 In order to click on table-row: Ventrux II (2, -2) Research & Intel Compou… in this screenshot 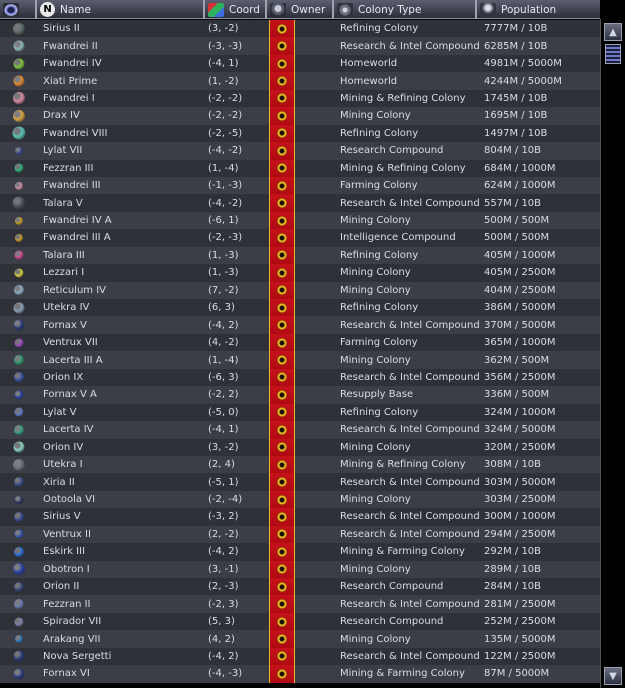, I will do `click(300, 534)`.